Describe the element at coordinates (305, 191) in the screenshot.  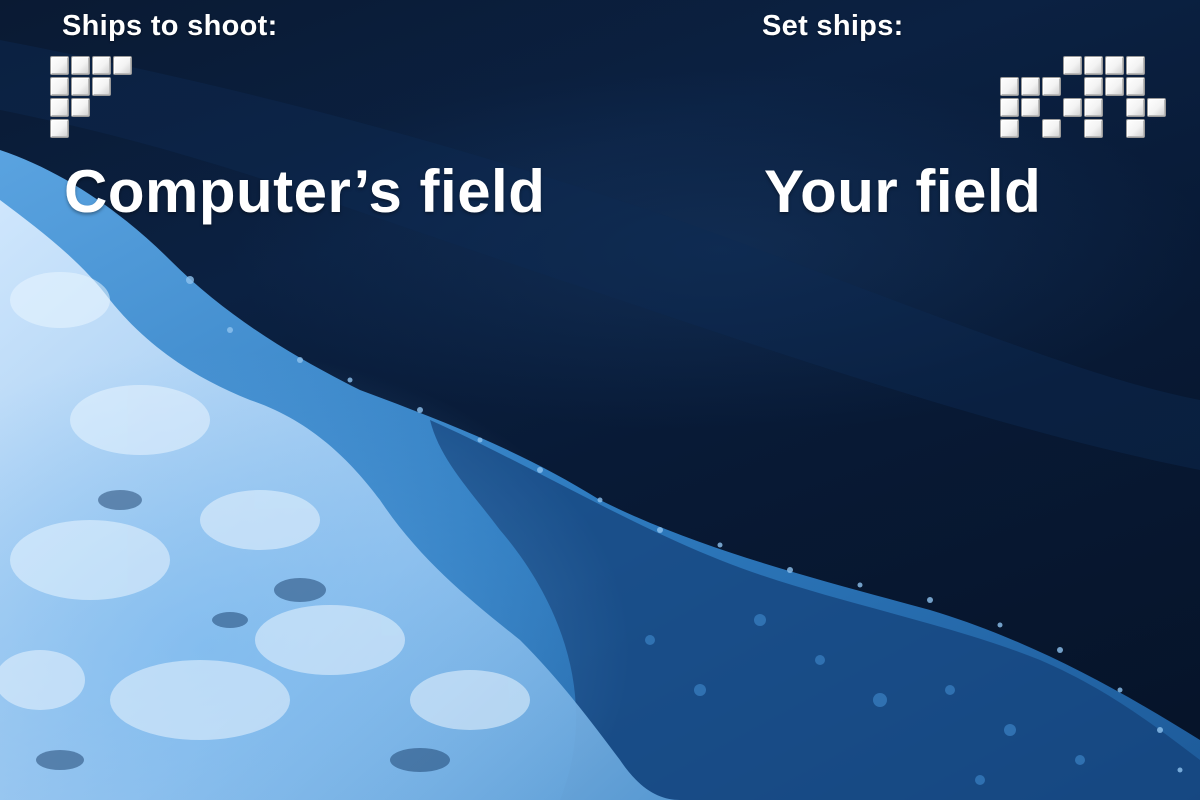
I see `computer-field-title: Computer’s field` at that location.